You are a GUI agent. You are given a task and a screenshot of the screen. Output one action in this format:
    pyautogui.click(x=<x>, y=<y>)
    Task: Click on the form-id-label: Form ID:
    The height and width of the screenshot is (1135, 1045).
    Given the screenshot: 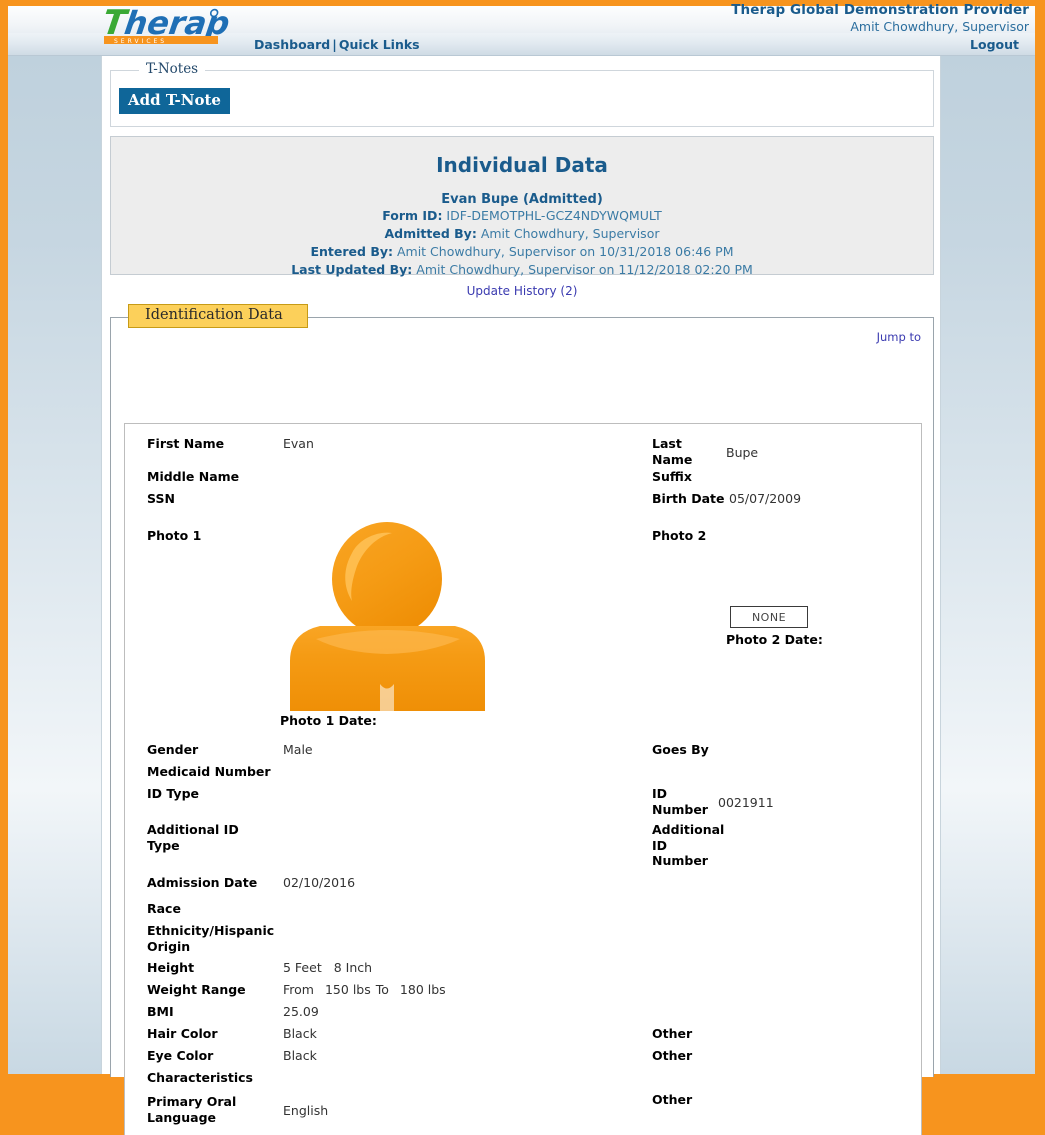 What is the action you would take?
    pyautogui.click(x=412, y=215)
    